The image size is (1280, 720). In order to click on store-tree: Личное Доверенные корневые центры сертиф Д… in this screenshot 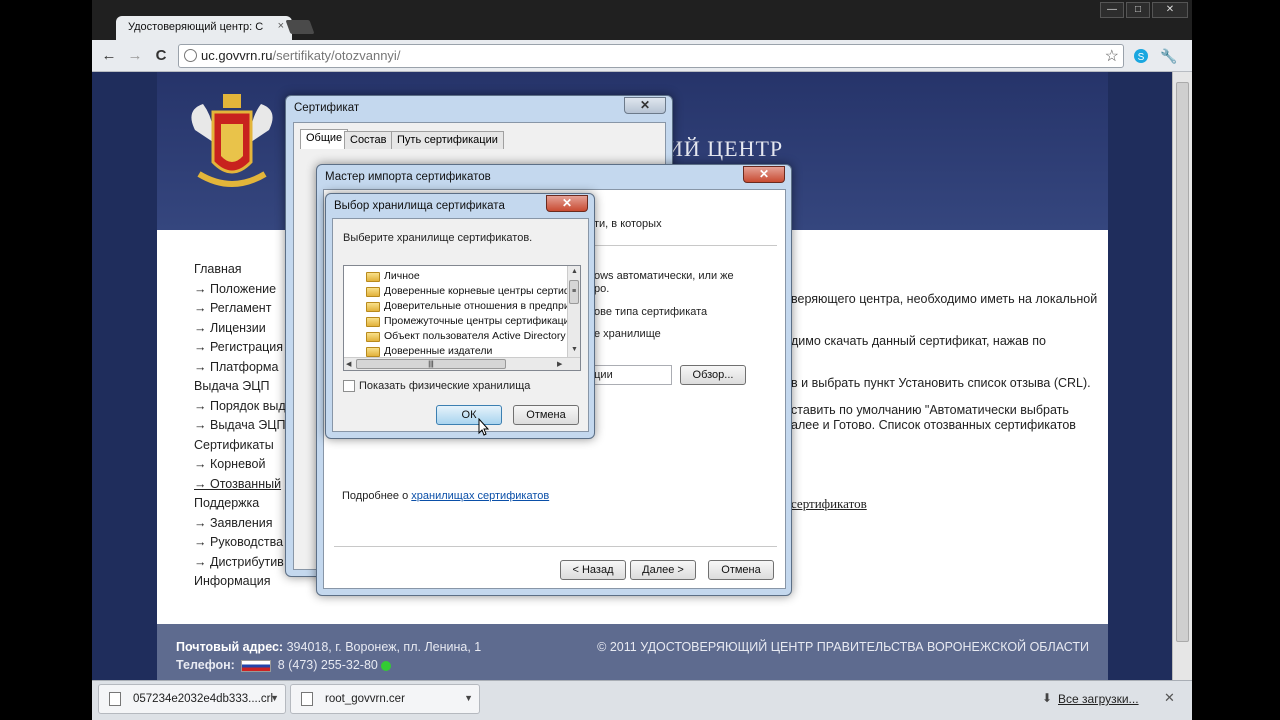, I will do `click(462, 318)`.